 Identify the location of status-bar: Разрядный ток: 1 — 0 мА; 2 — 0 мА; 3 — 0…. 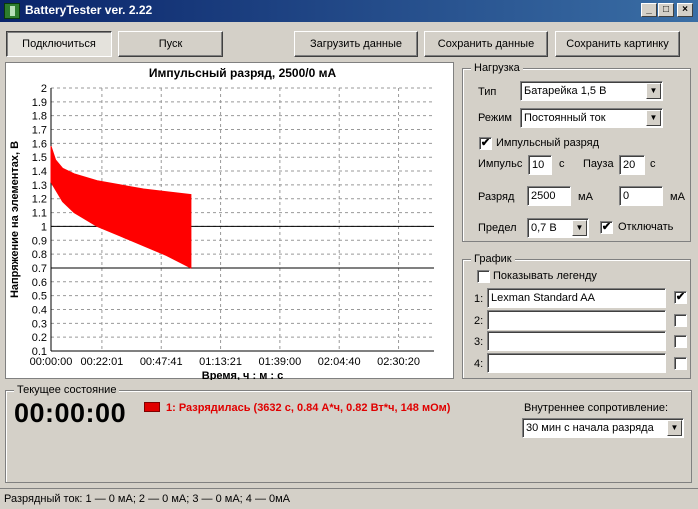
(349, 498).